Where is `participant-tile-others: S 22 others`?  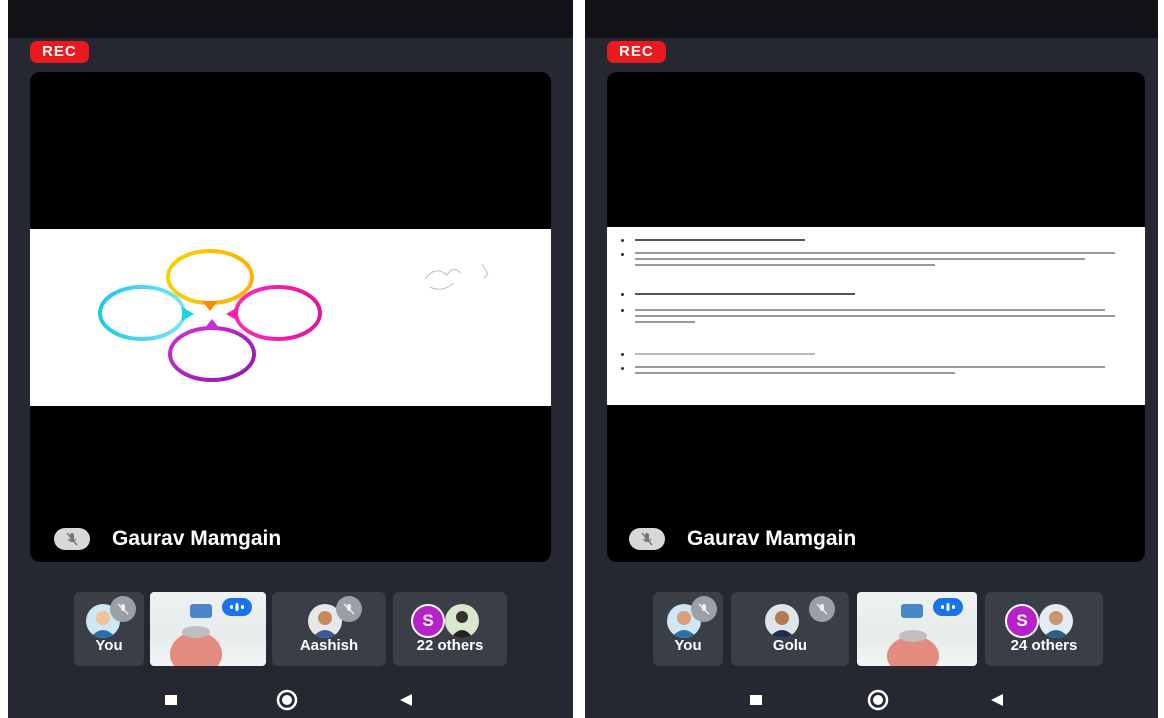 participant-tile-others: S 22 others is located at coordinates (450, 629).